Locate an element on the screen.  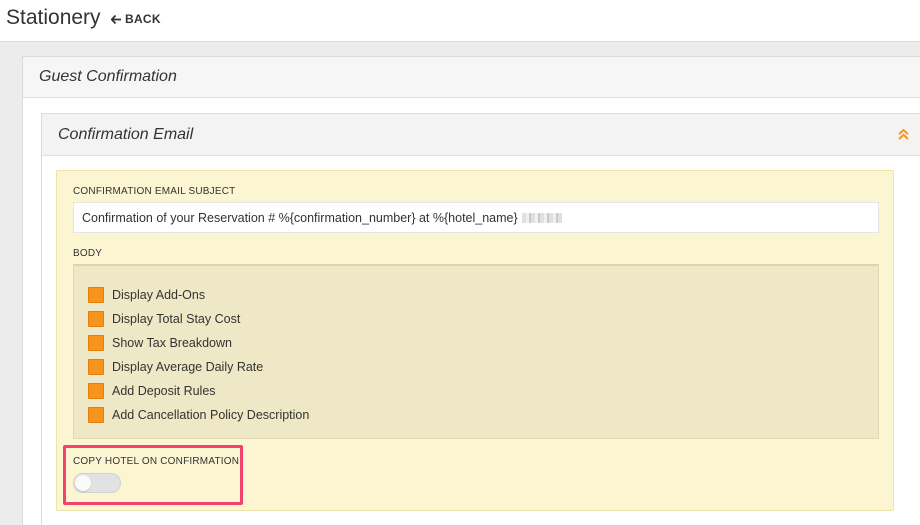
body-label: BODY is located at coordinates (88, 253).